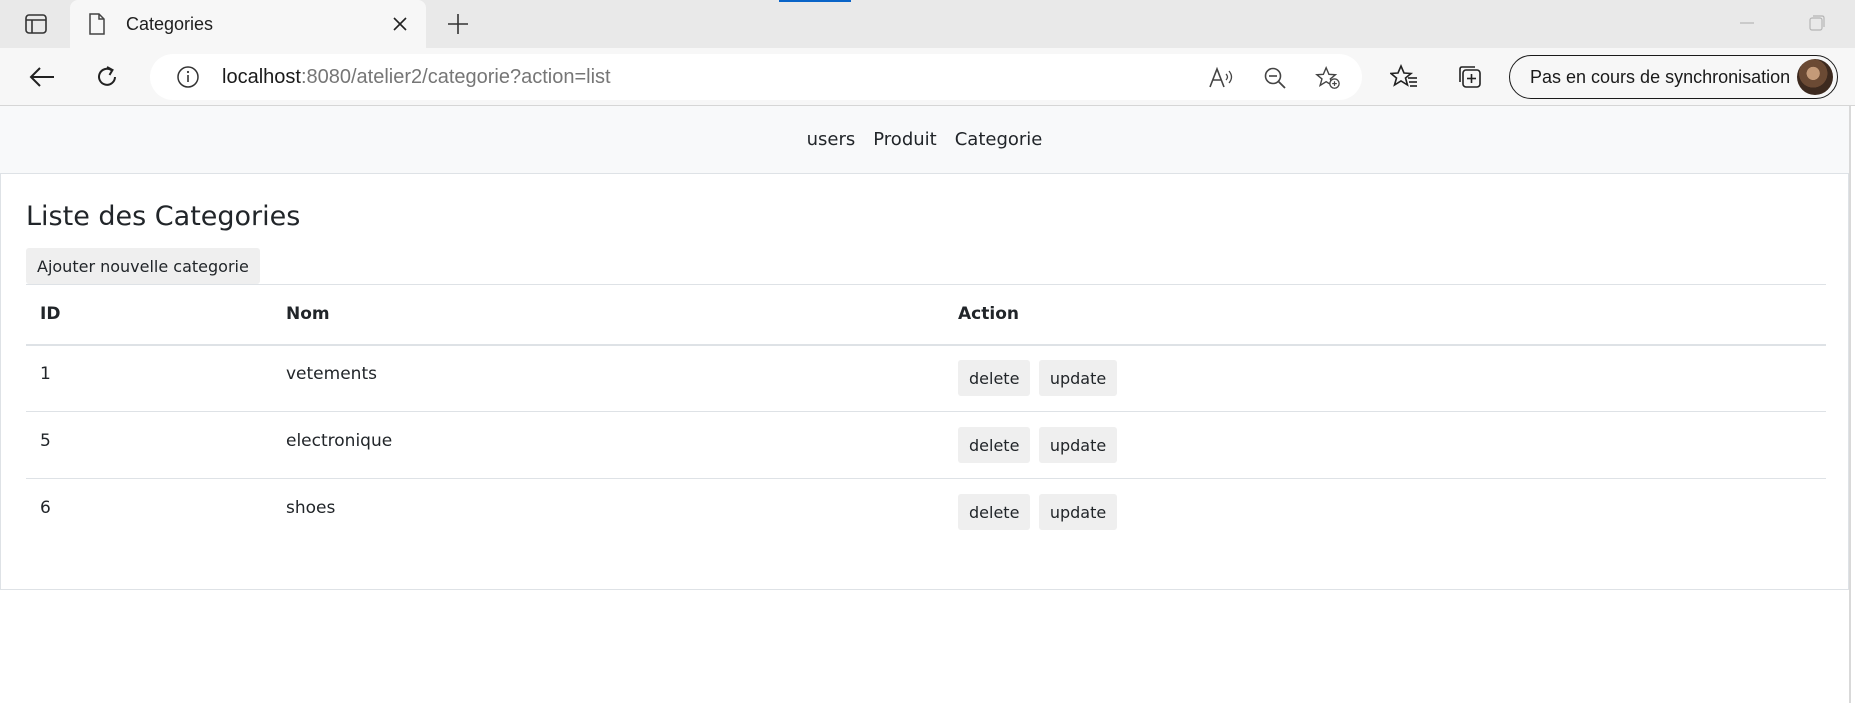  What do you see at coordinates (45, 441) in the screenshot?
I see `cell-id-text: 5` at bounding box center [45, 441].